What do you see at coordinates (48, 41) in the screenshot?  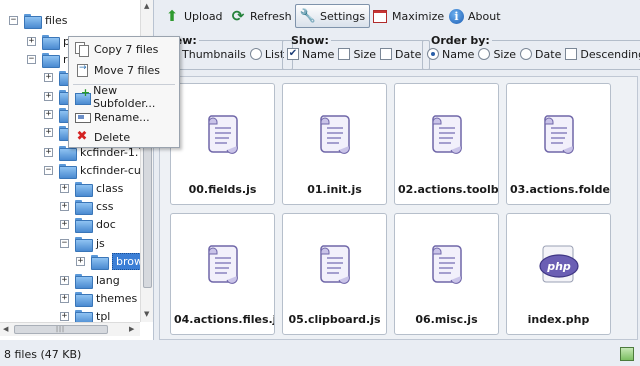 I see `tree-node-p: + p` at bounding box center [48, 41].